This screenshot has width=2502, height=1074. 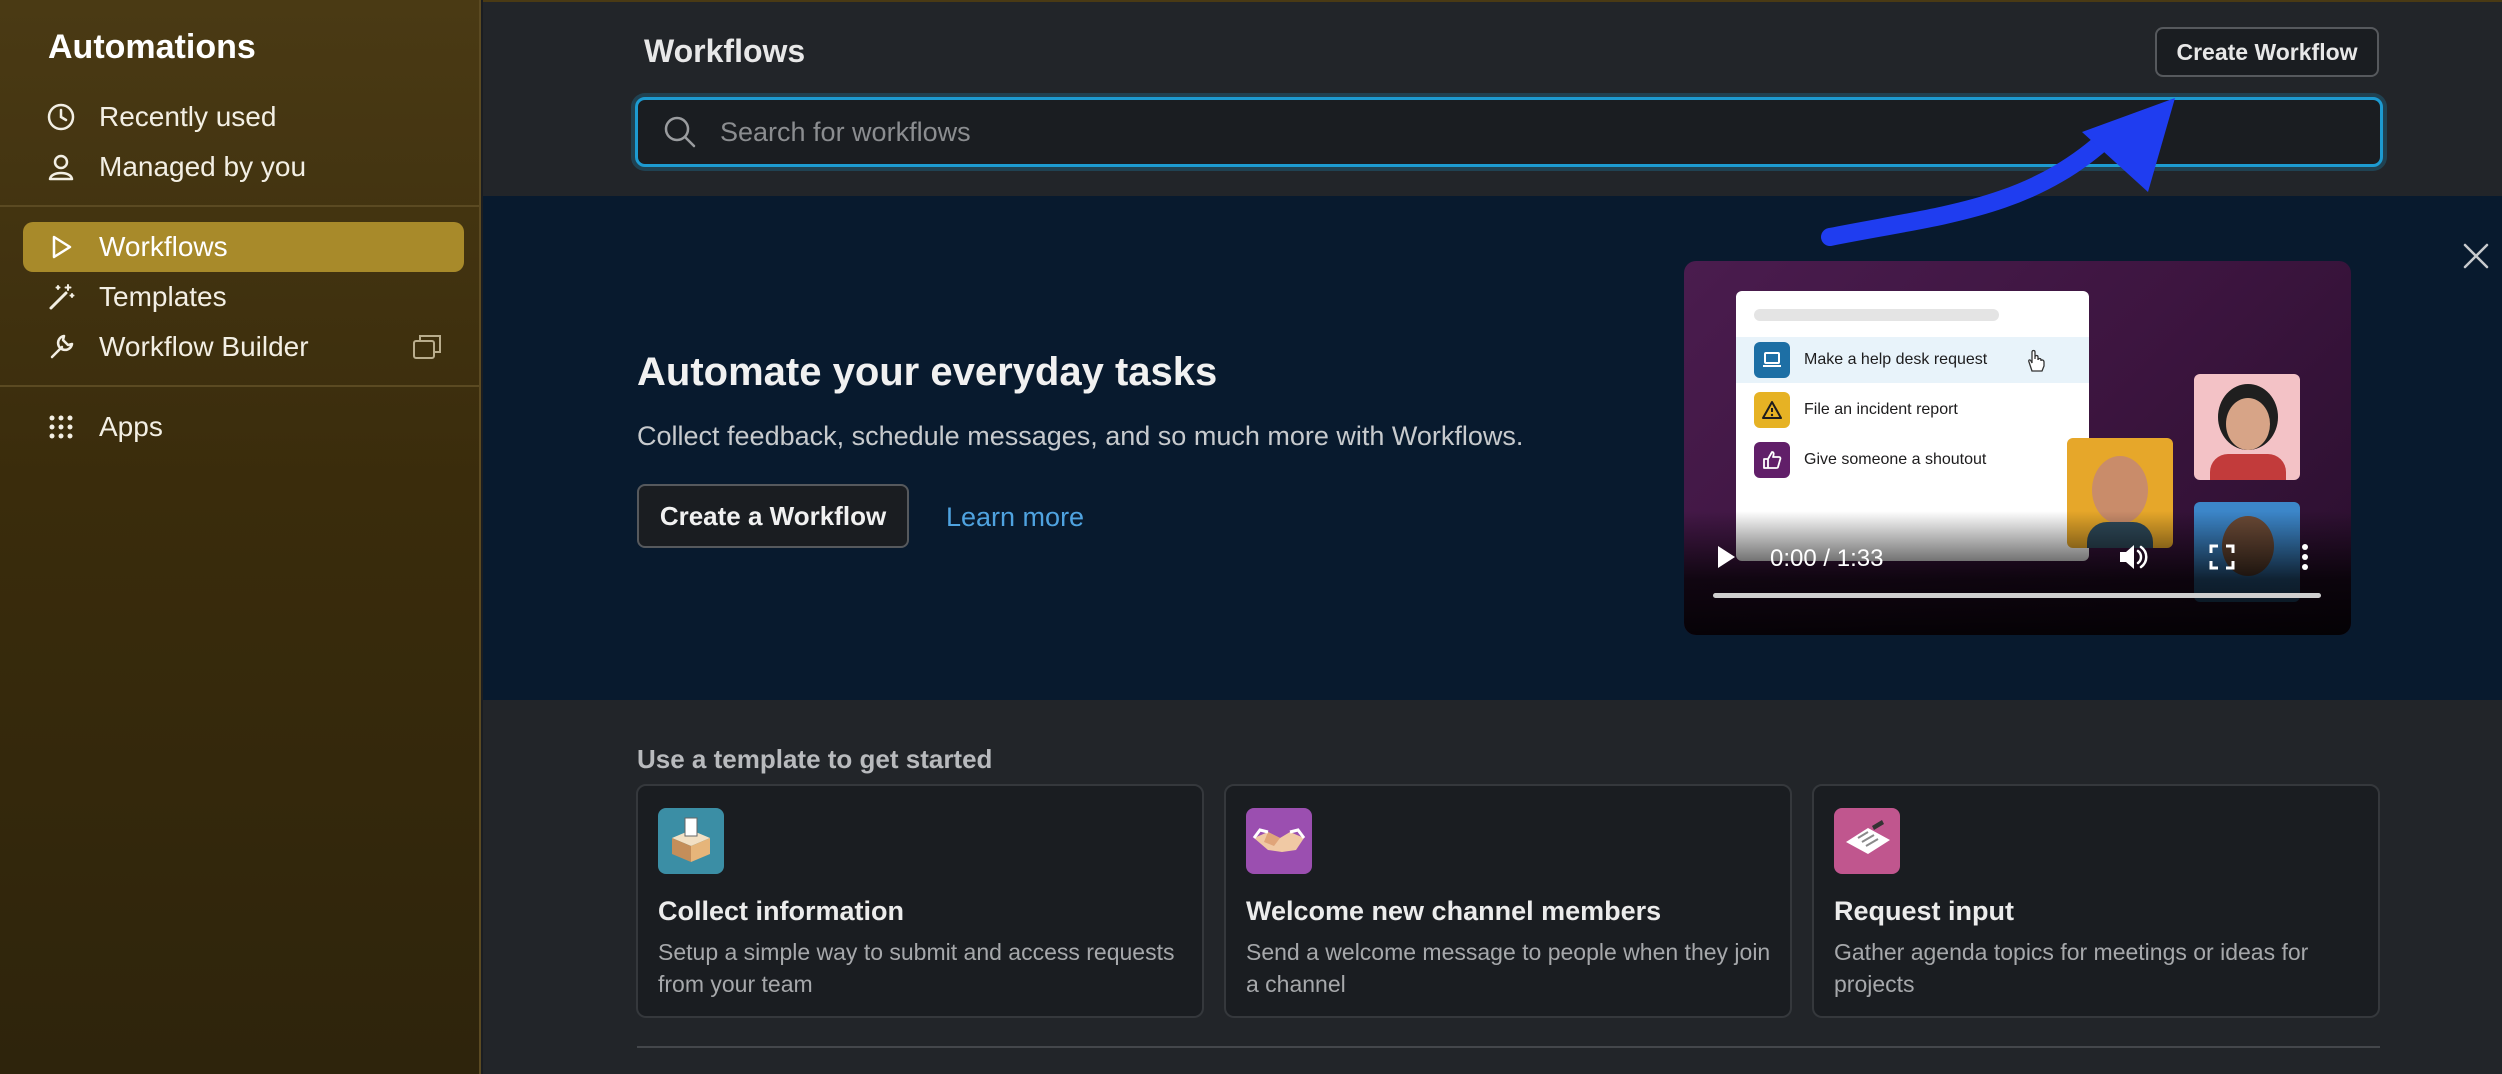 I want to click on sidebar-item-workflow-builder: Workflow Builder, so click(x=243, y=347).